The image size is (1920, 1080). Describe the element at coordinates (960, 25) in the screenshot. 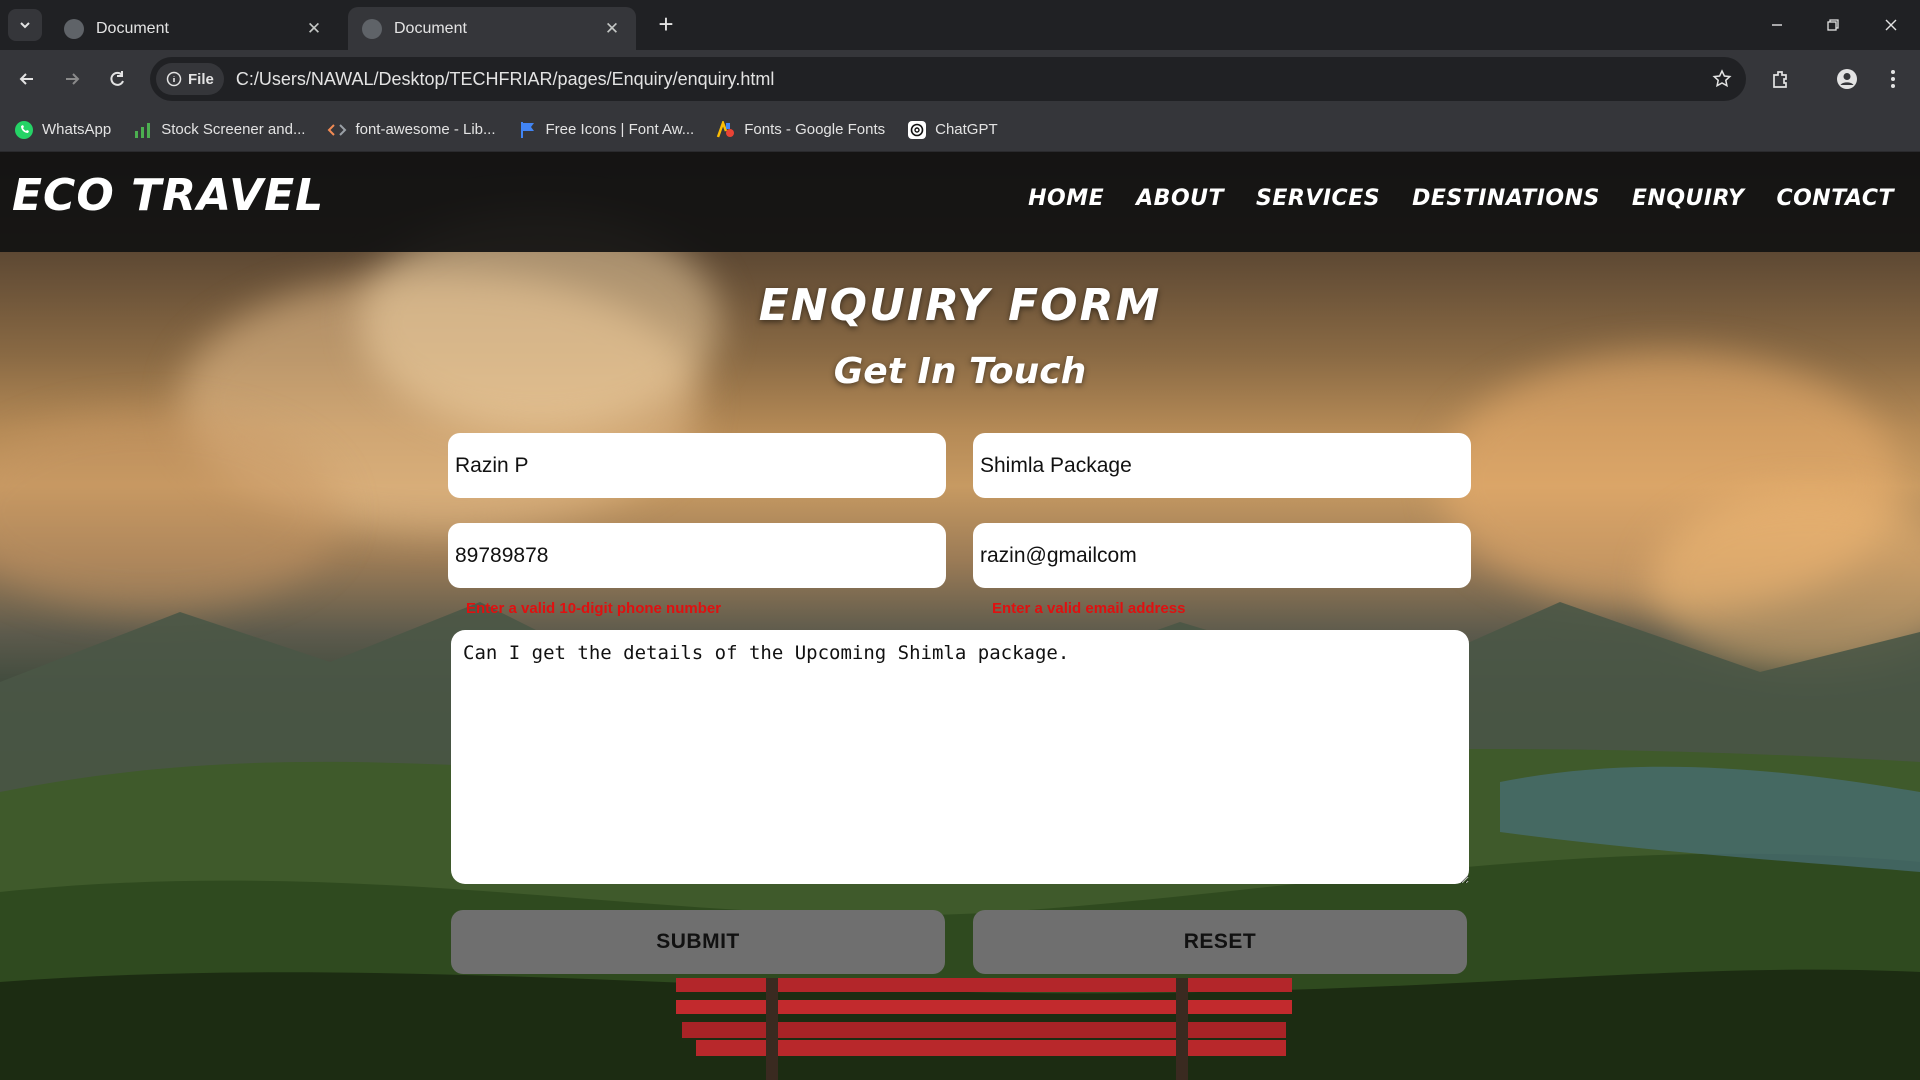

I see `browser-tab-bar: Document ✕ Document ✕ +` at that location.